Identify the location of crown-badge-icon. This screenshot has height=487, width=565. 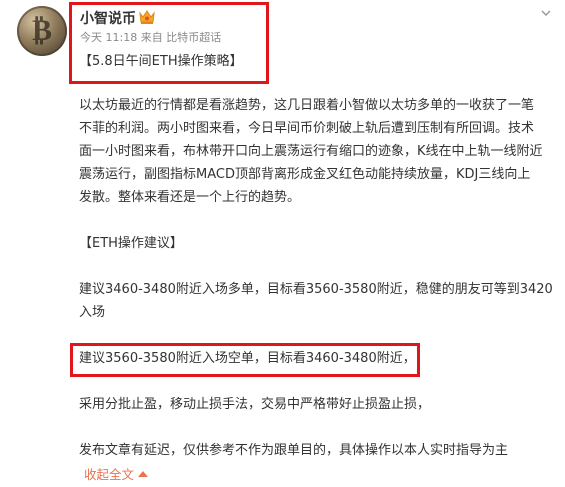
(147, 17).